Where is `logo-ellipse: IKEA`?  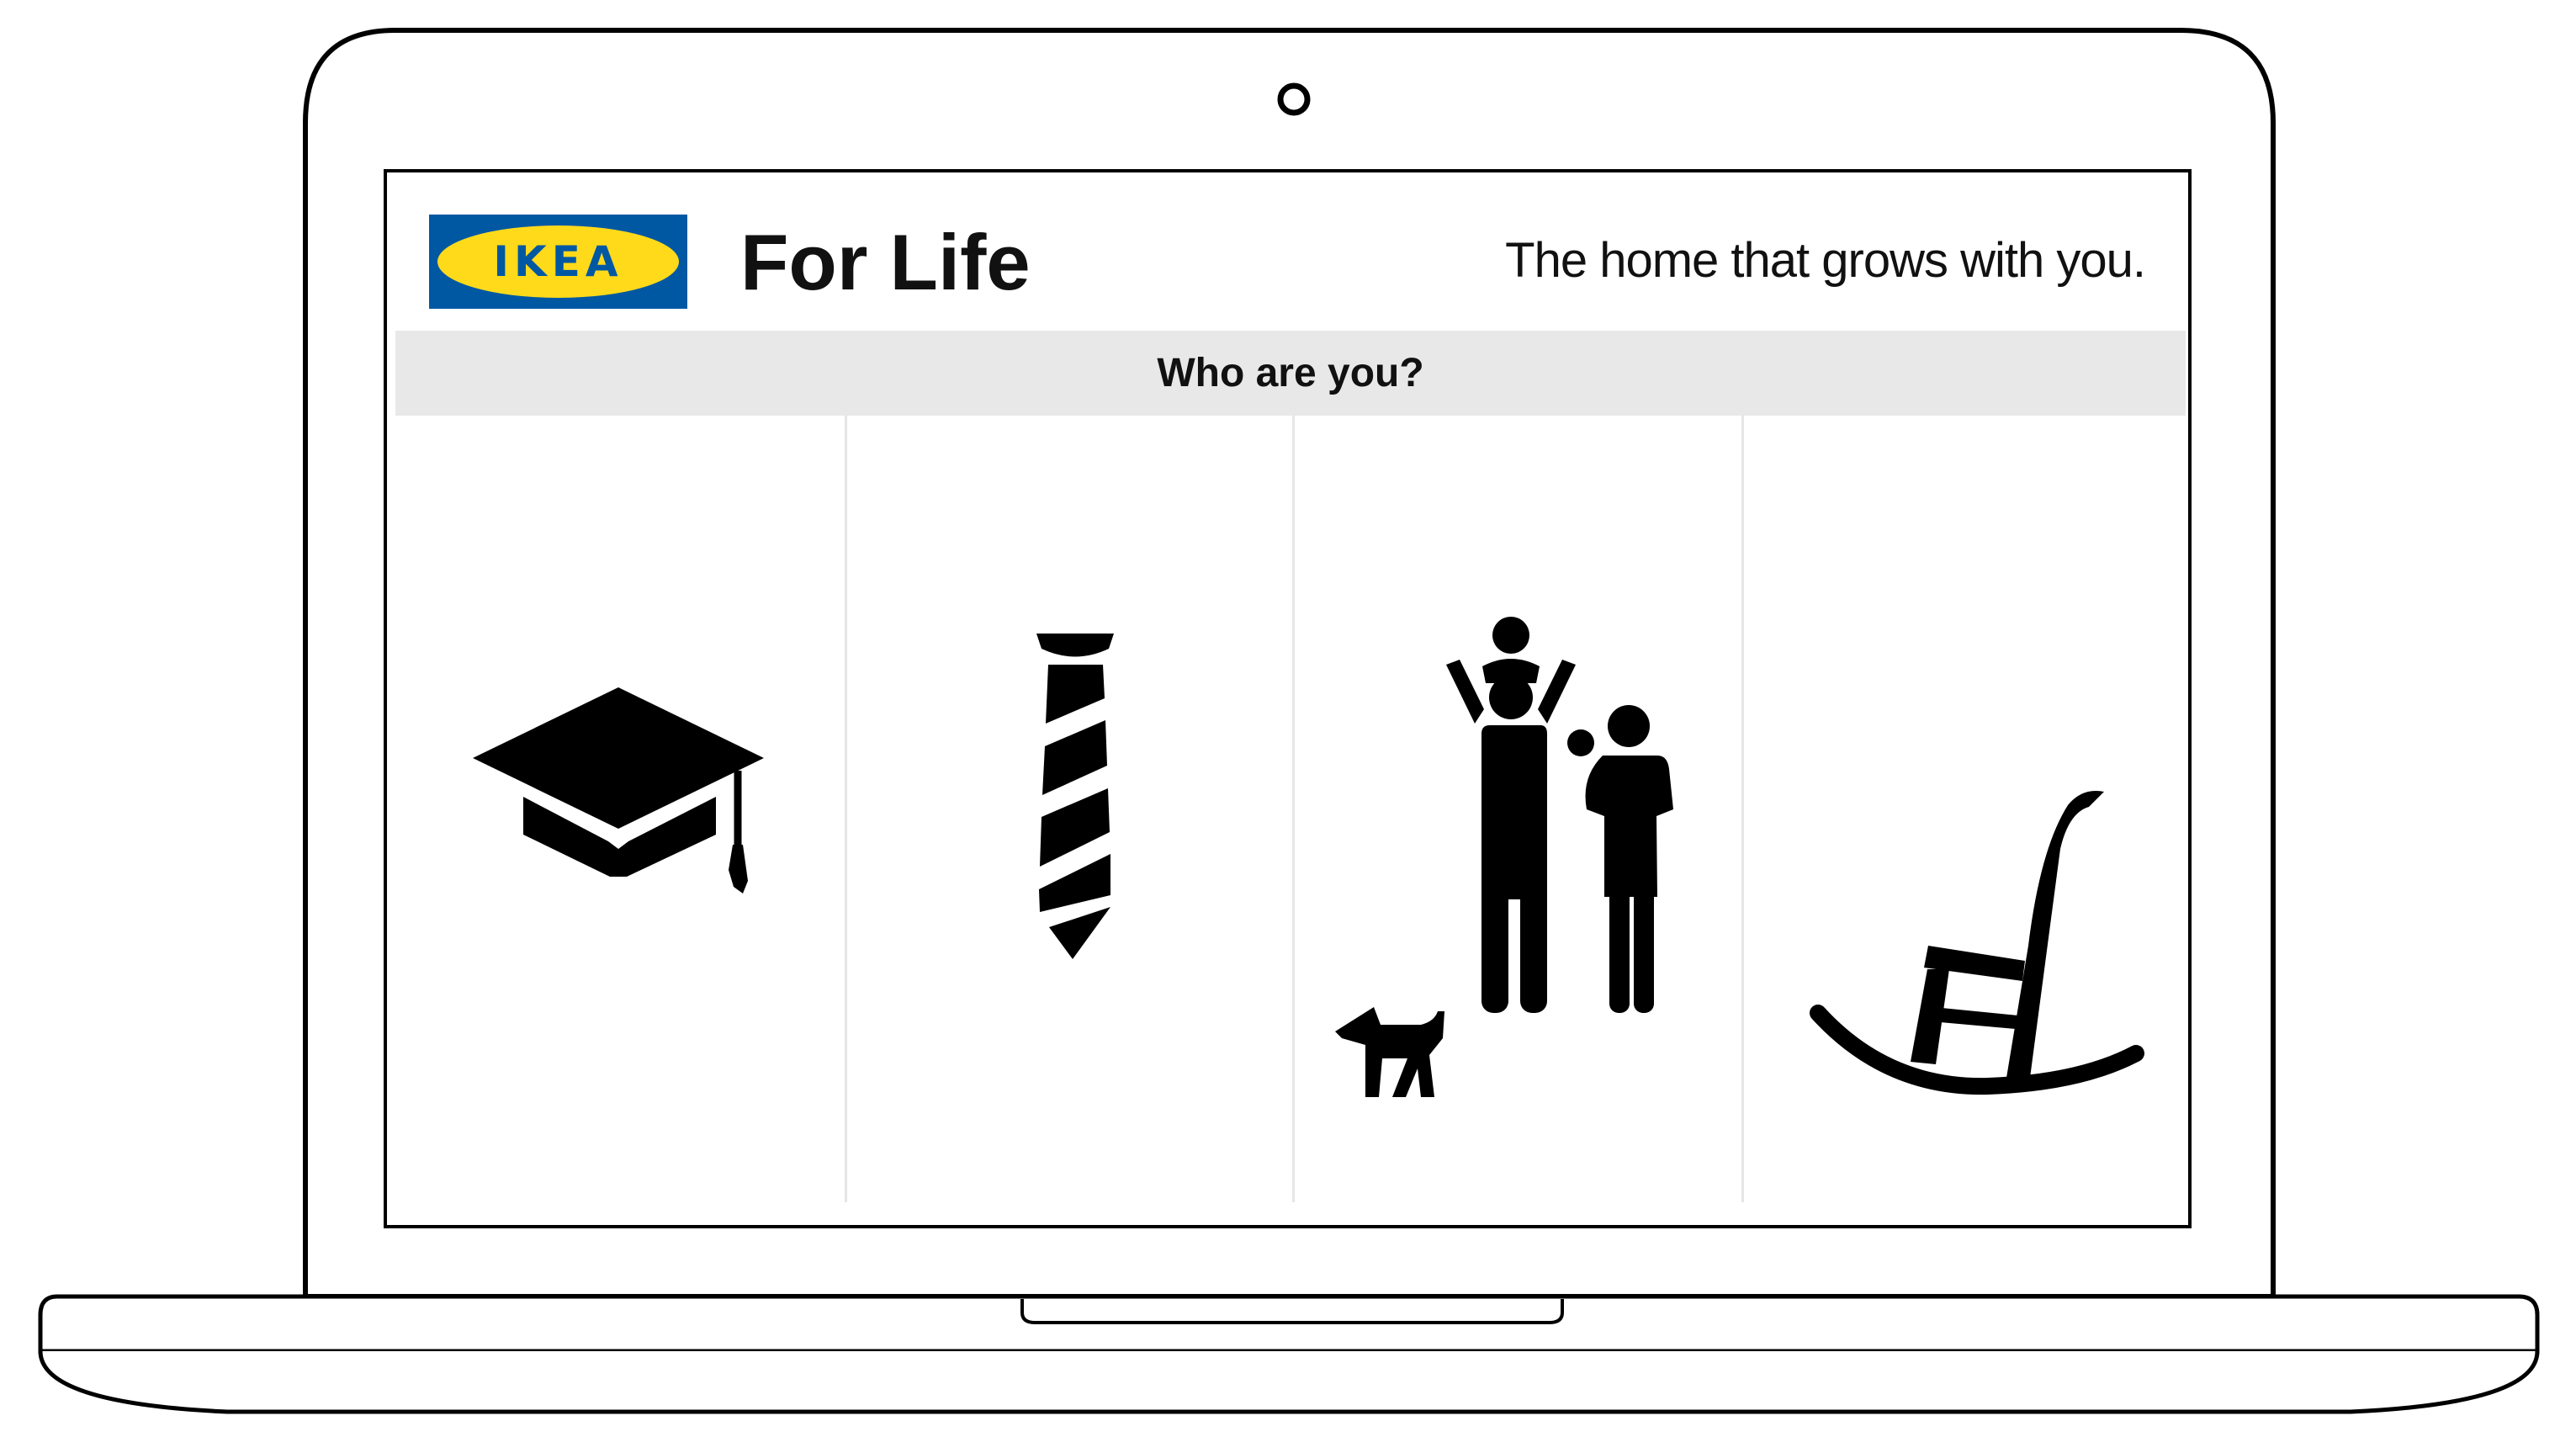 logo-ellipse: IKEA is located at coordinates (558, 261).